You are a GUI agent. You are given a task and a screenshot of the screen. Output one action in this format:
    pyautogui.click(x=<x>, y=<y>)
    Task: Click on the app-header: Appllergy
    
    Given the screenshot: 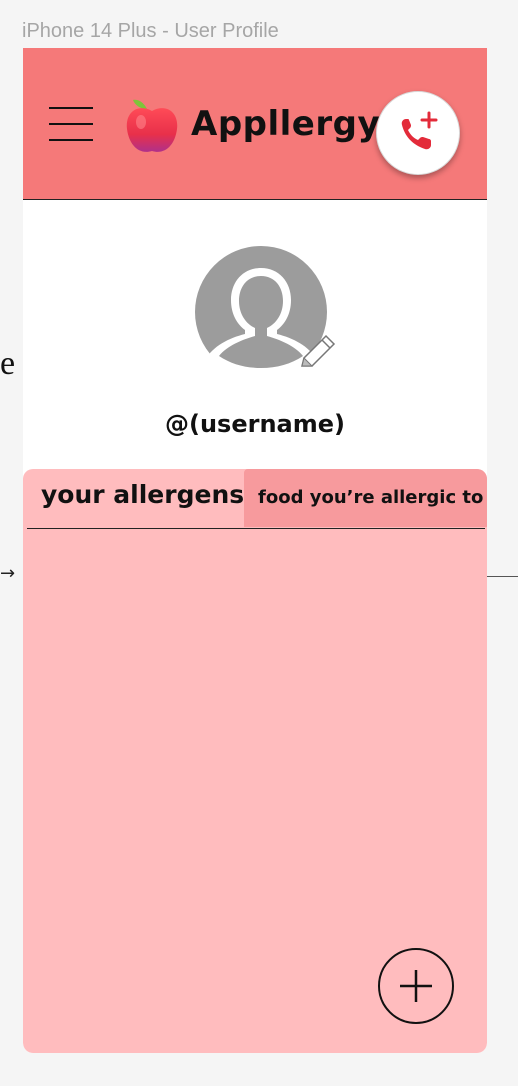 What is the action you would take?
    pyautogui.click(x=255, y=124)
    